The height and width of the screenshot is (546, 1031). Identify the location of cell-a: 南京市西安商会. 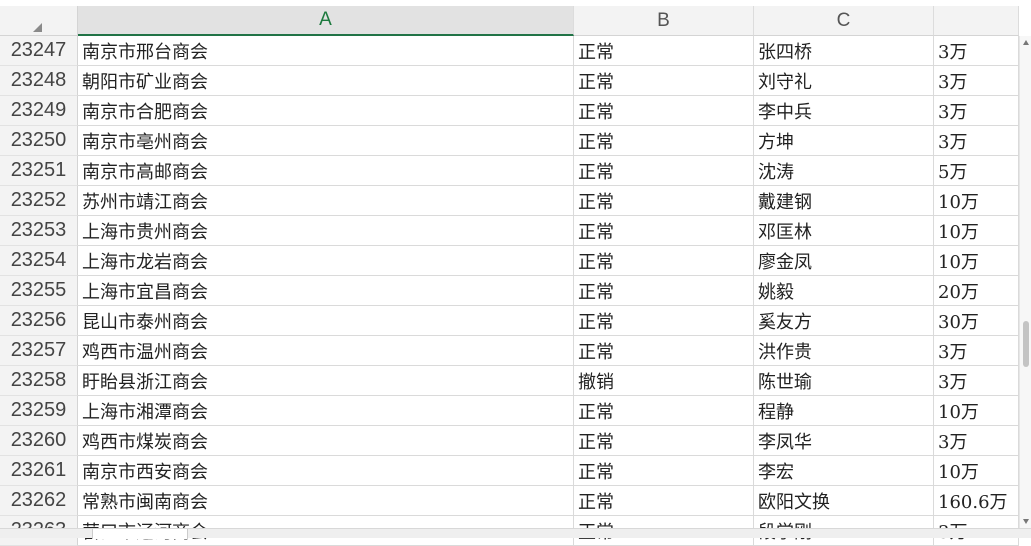
(326, 471).